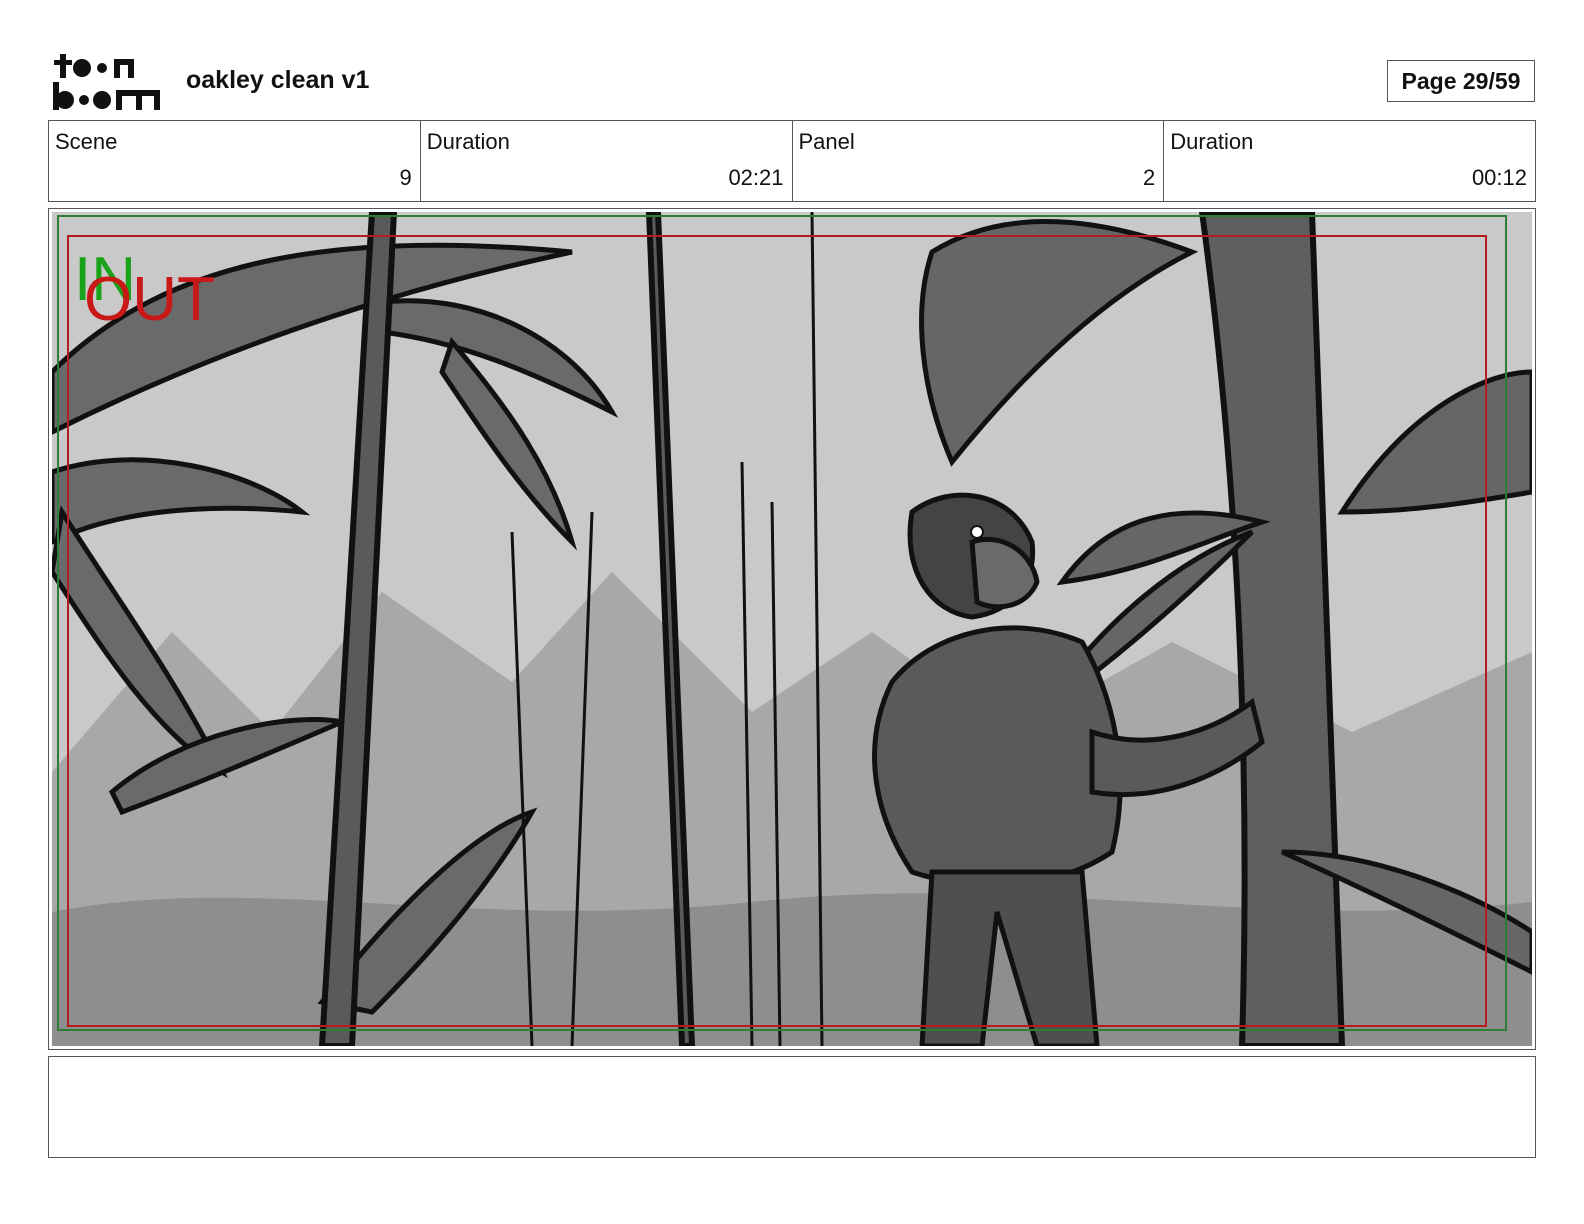  Describe the element at coordinates (792, 1107) in the screenshot. I see `panel-notes` at that location.